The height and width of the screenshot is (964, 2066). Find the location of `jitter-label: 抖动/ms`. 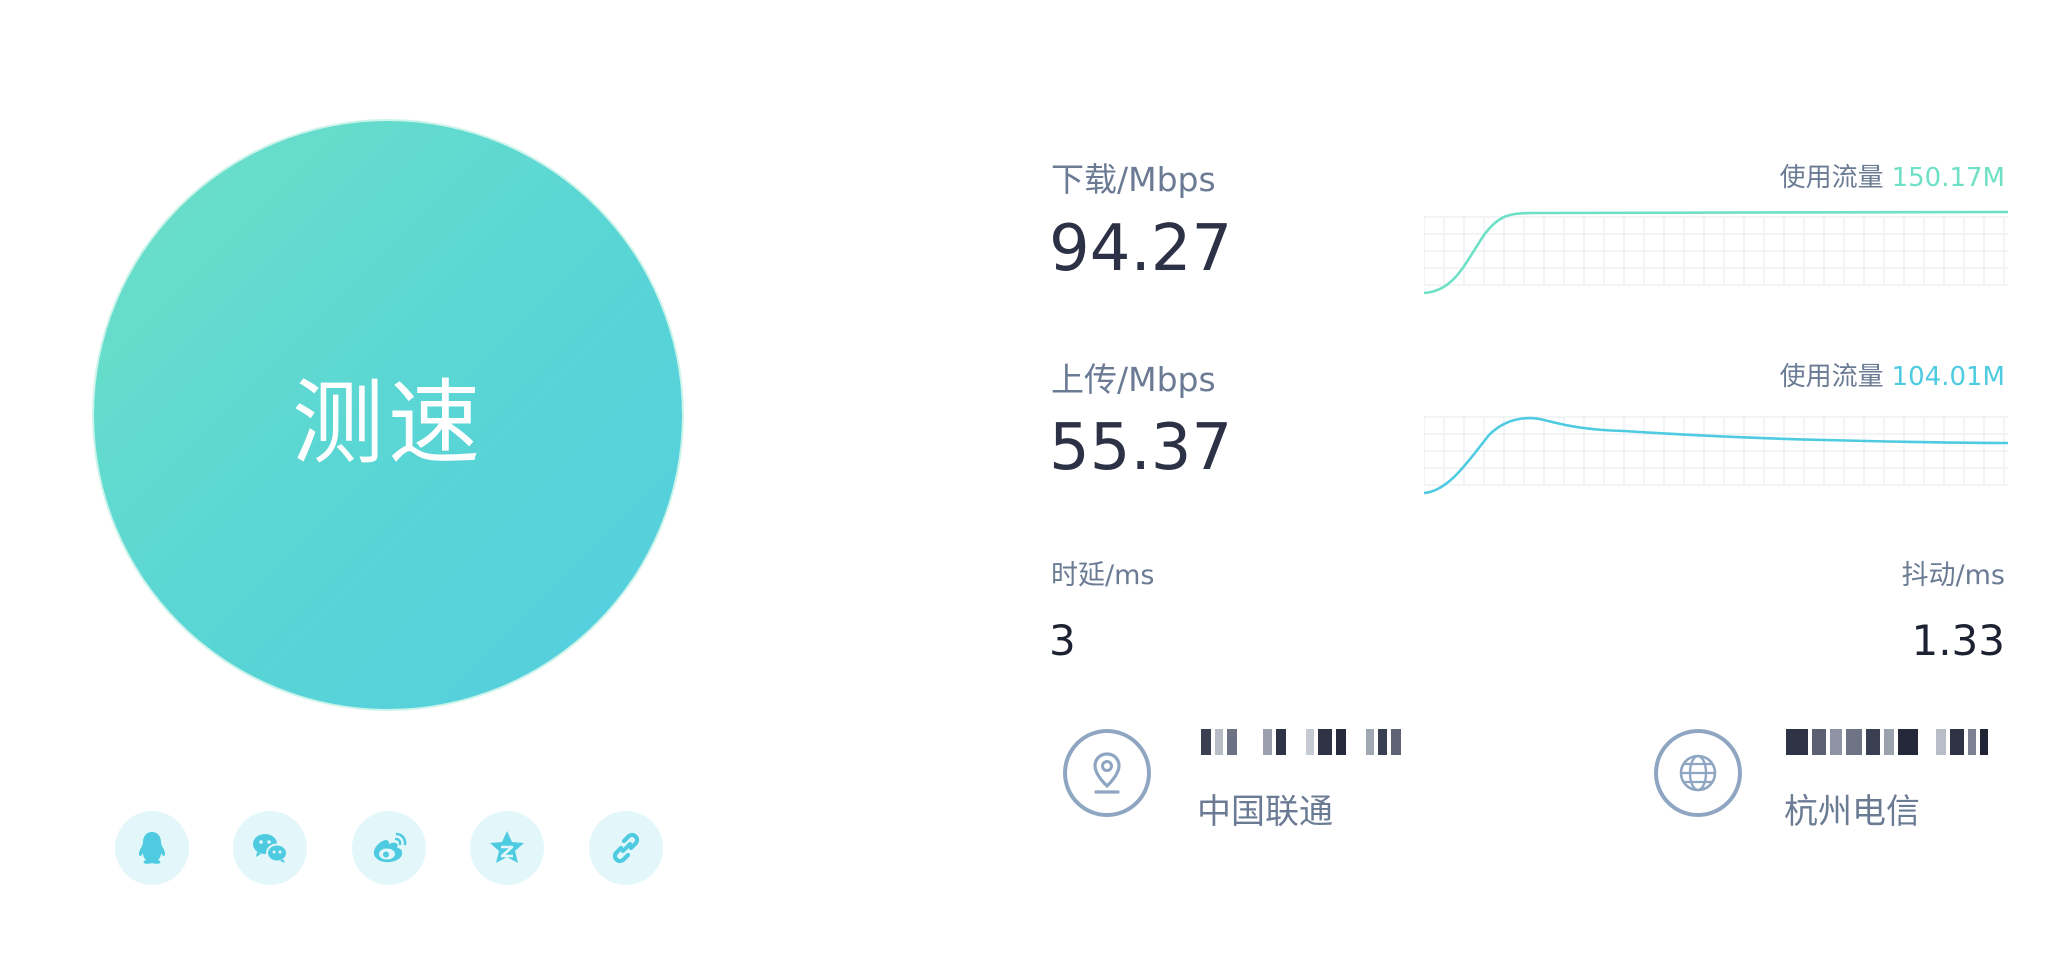

jitter-label: 抖动/ms is located at coordinates (1953, 575).